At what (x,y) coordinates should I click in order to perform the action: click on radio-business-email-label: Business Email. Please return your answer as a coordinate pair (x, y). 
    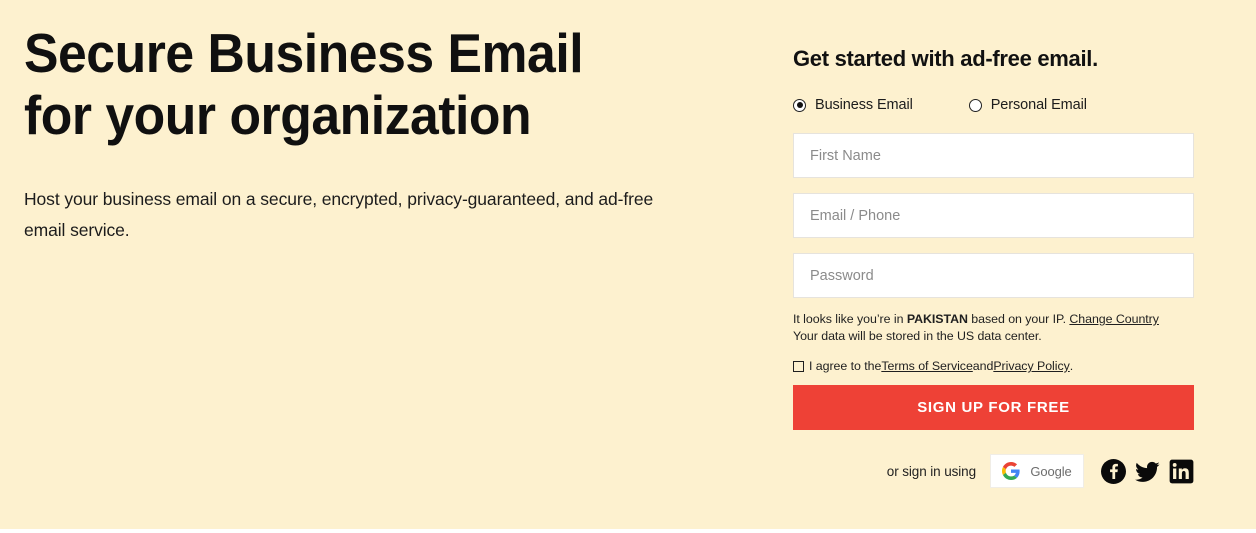
    Looking at the image, I should click on (864, 105).